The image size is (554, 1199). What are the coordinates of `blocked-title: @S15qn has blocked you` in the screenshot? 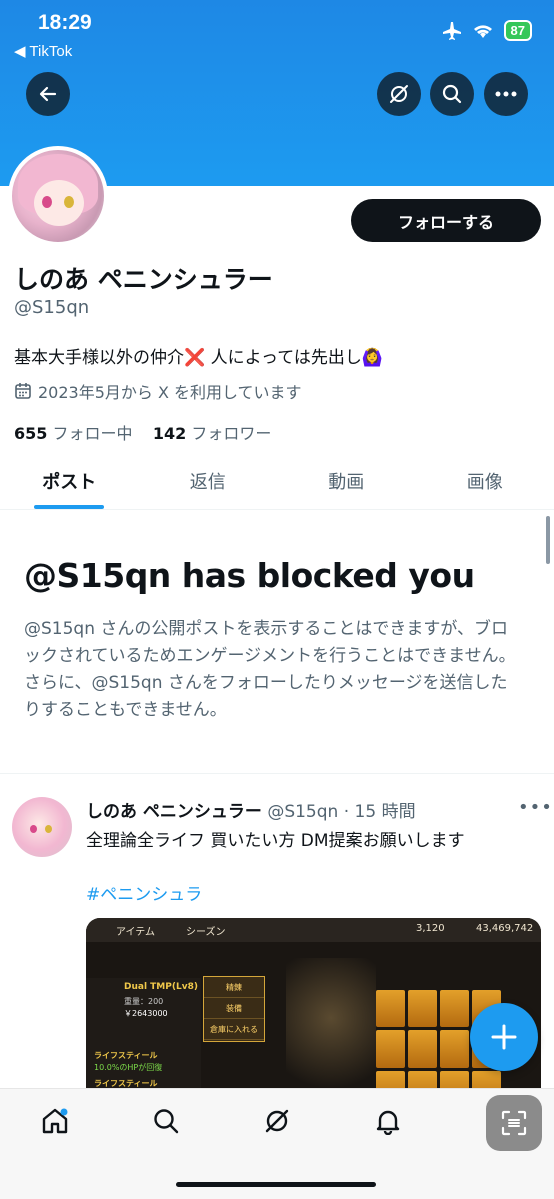 It's located at (249, 575).